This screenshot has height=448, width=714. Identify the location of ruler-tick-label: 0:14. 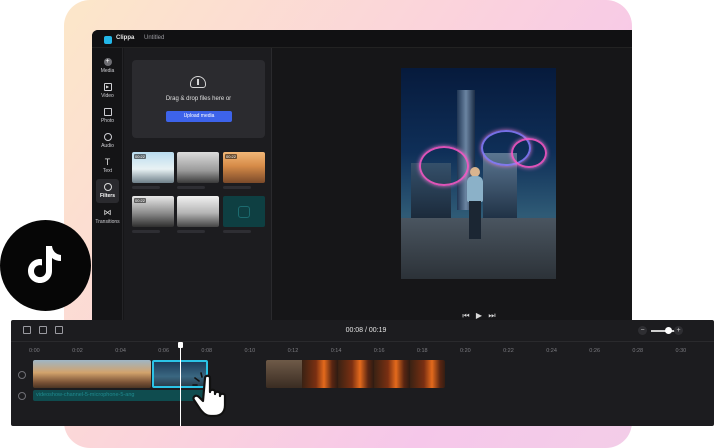
(336, 351).